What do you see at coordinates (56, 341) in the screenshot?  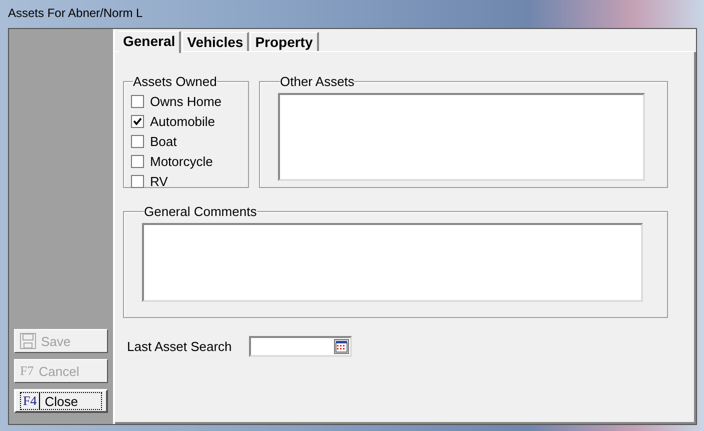 I see `button-label: Save` at bounding box center [56, 341].